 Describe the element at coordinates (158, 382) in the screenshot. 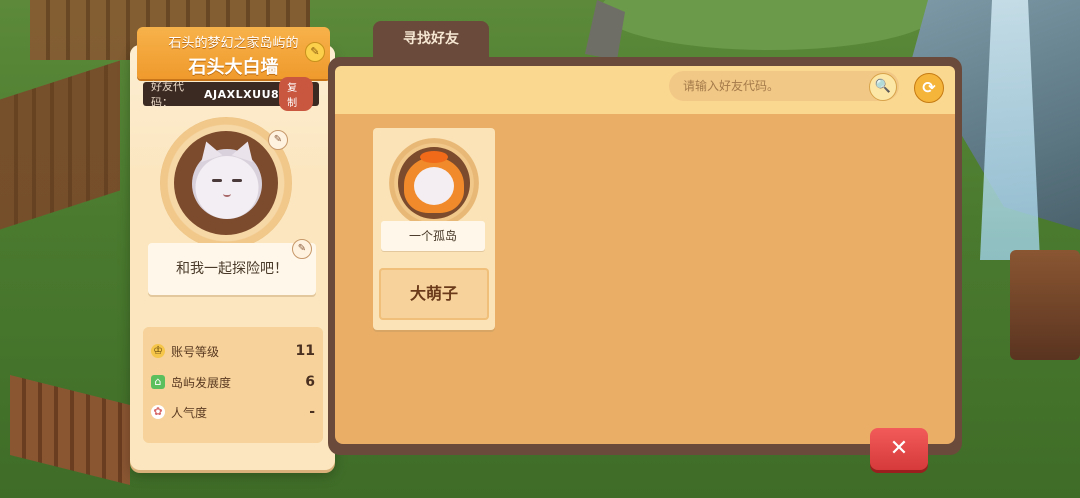

I see `house-icon: ⌂` at that location.